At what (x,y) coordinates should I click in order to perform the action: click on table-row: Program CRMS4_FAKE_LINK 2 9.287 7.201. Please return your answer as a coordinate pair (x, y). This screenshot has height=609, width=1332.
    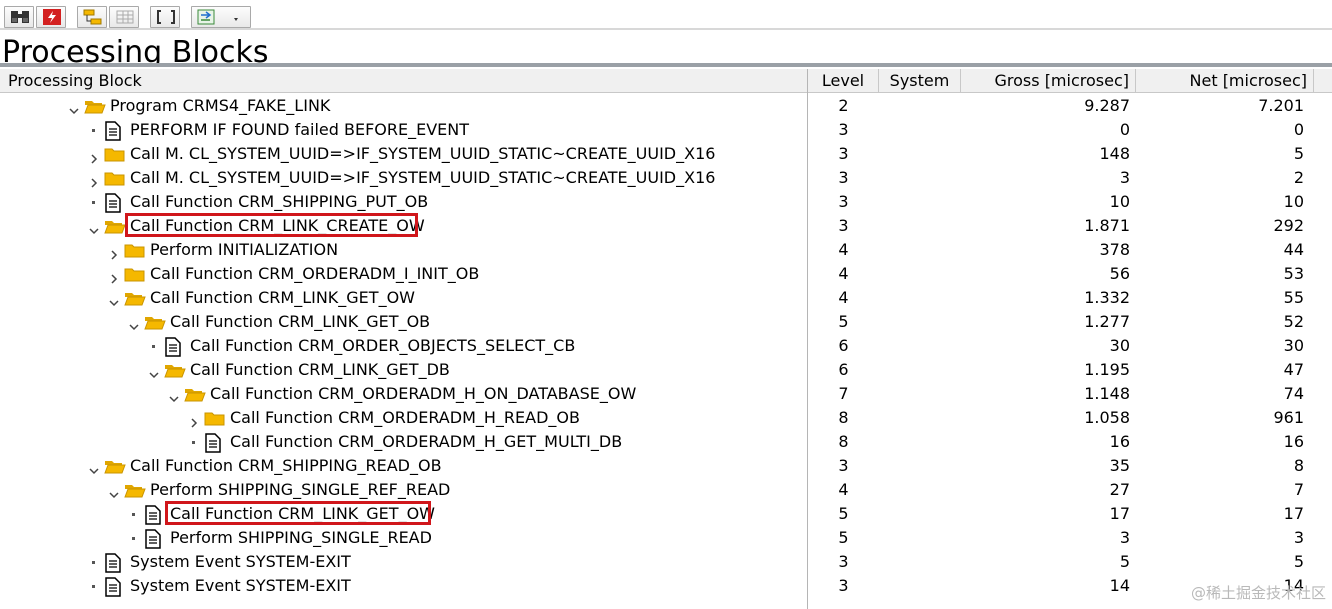
    Looking at the image, I should click on (666, 106).